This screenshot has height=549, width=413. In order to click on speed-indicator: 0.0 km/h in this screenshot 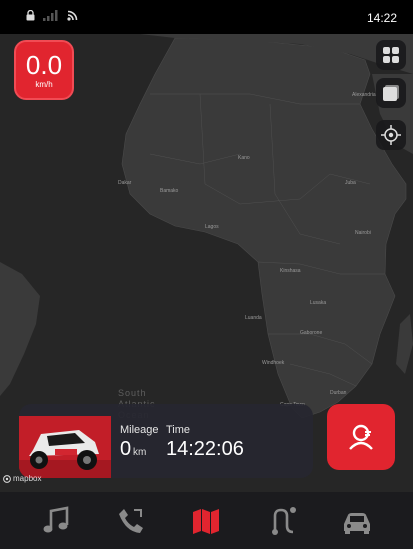, I will do `click(44, 70)`.